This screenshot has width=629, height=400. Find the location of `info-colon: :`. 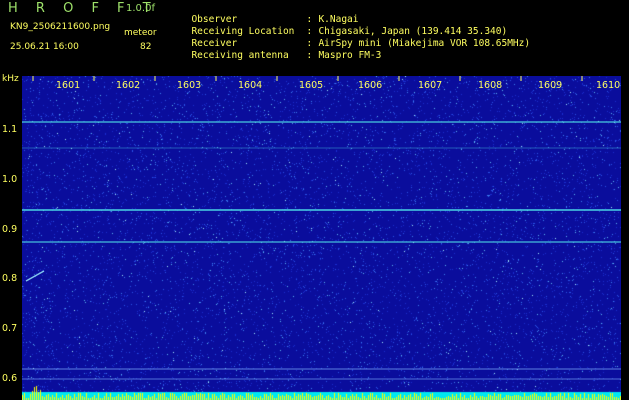

info-colon: : is located at coordinates (309, 55).